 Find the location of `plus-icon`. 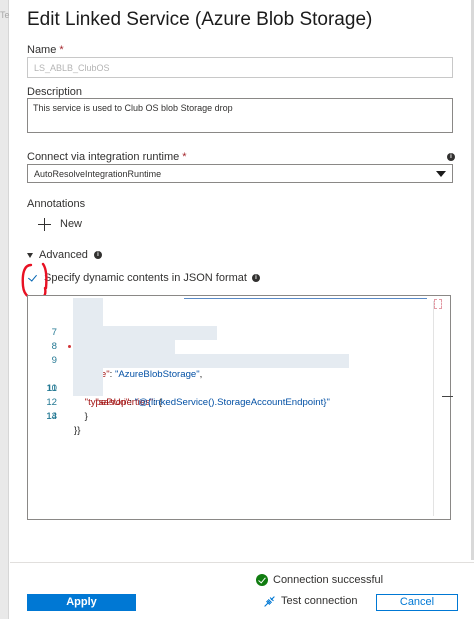

plus-icon is located at coordinates (44, 224).